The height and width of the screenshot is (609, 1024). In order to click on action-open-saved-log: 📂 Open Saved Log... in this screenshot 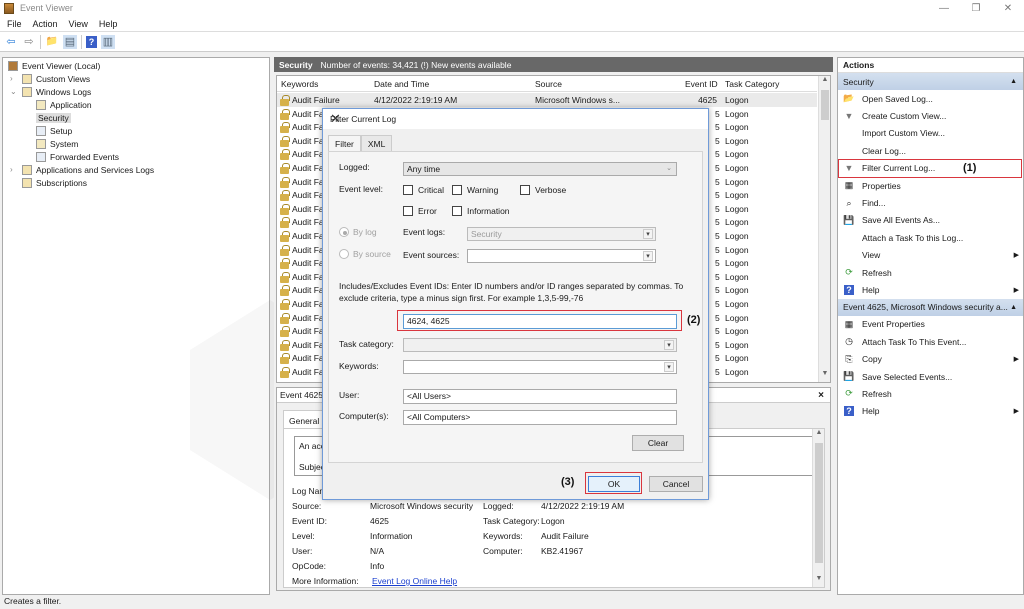, I will do `click(930, 98)`.